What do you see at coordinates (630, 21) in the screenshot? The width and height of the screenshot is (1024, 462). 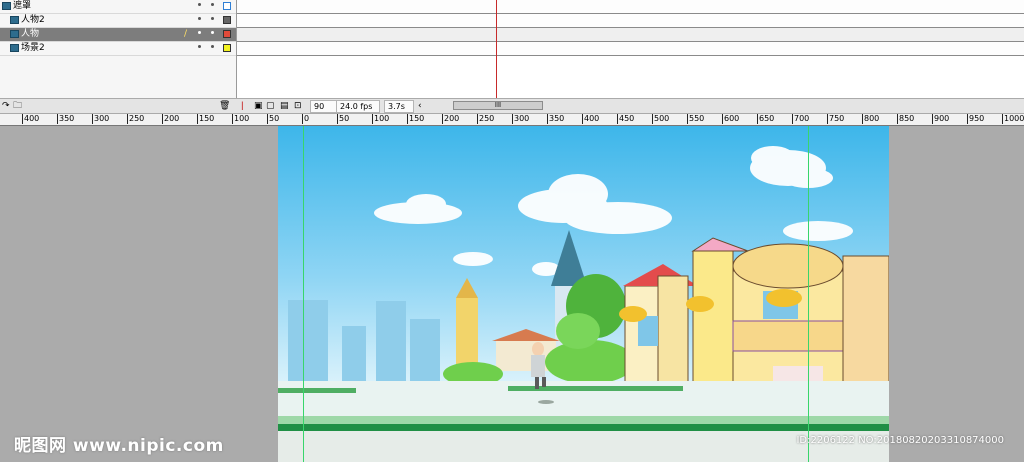 I see `frame-row-person2` at bounding box center [630, 21].